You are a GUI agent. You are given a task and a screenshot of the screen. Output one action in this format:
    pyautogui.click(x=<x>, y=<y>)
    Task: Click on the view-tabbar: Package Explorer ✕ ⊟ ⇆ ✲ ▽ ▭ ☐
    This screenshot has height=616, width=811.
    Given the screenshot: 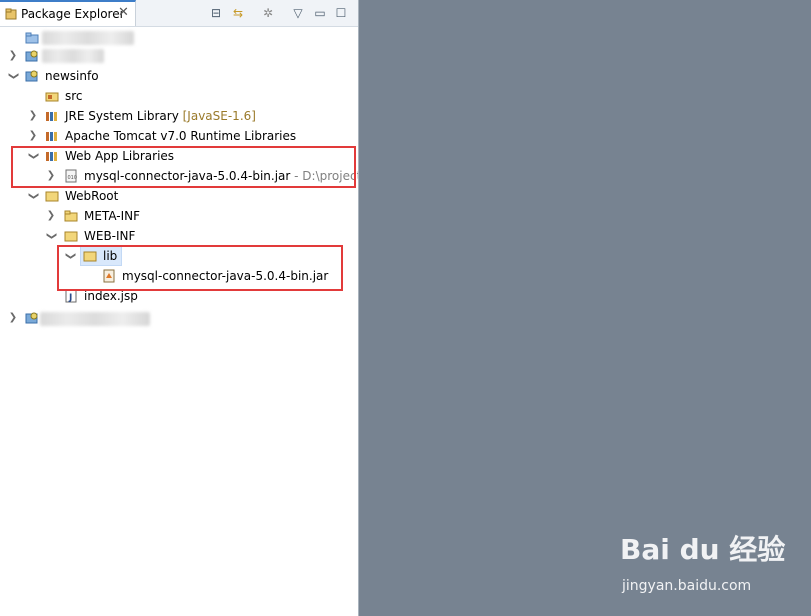 What is the action you would take?
    pyautogui.click(x=179, y=13)
    